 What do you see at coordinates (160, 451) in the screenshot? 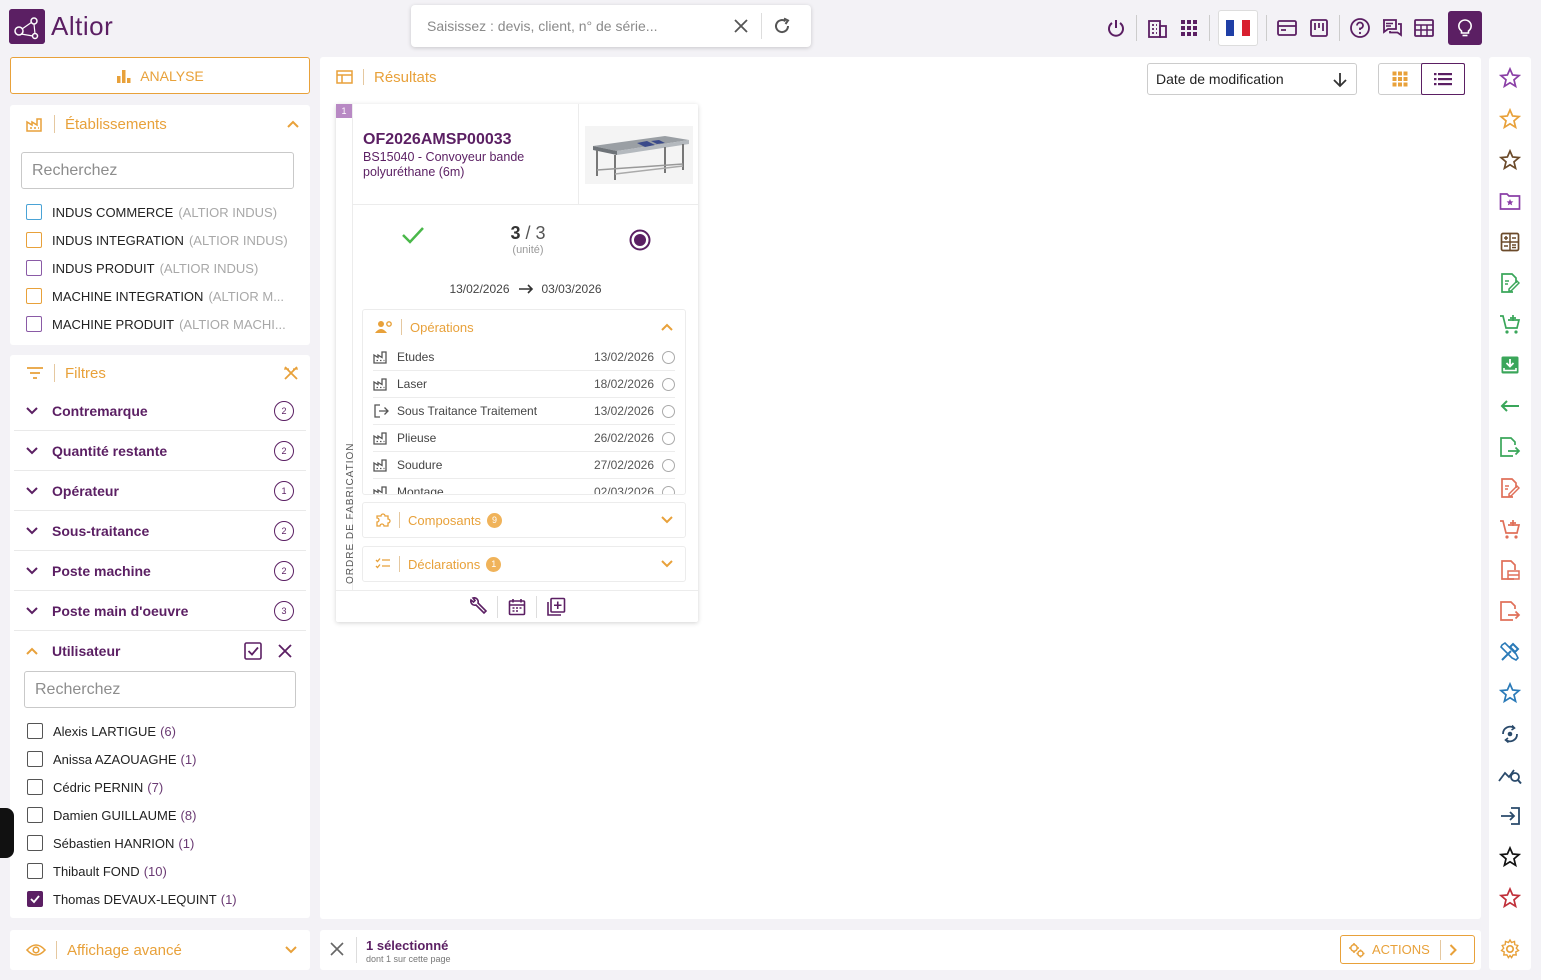
I see `filter-quantite-restante: Quantité restante 2` at bounding box center [160, 451].